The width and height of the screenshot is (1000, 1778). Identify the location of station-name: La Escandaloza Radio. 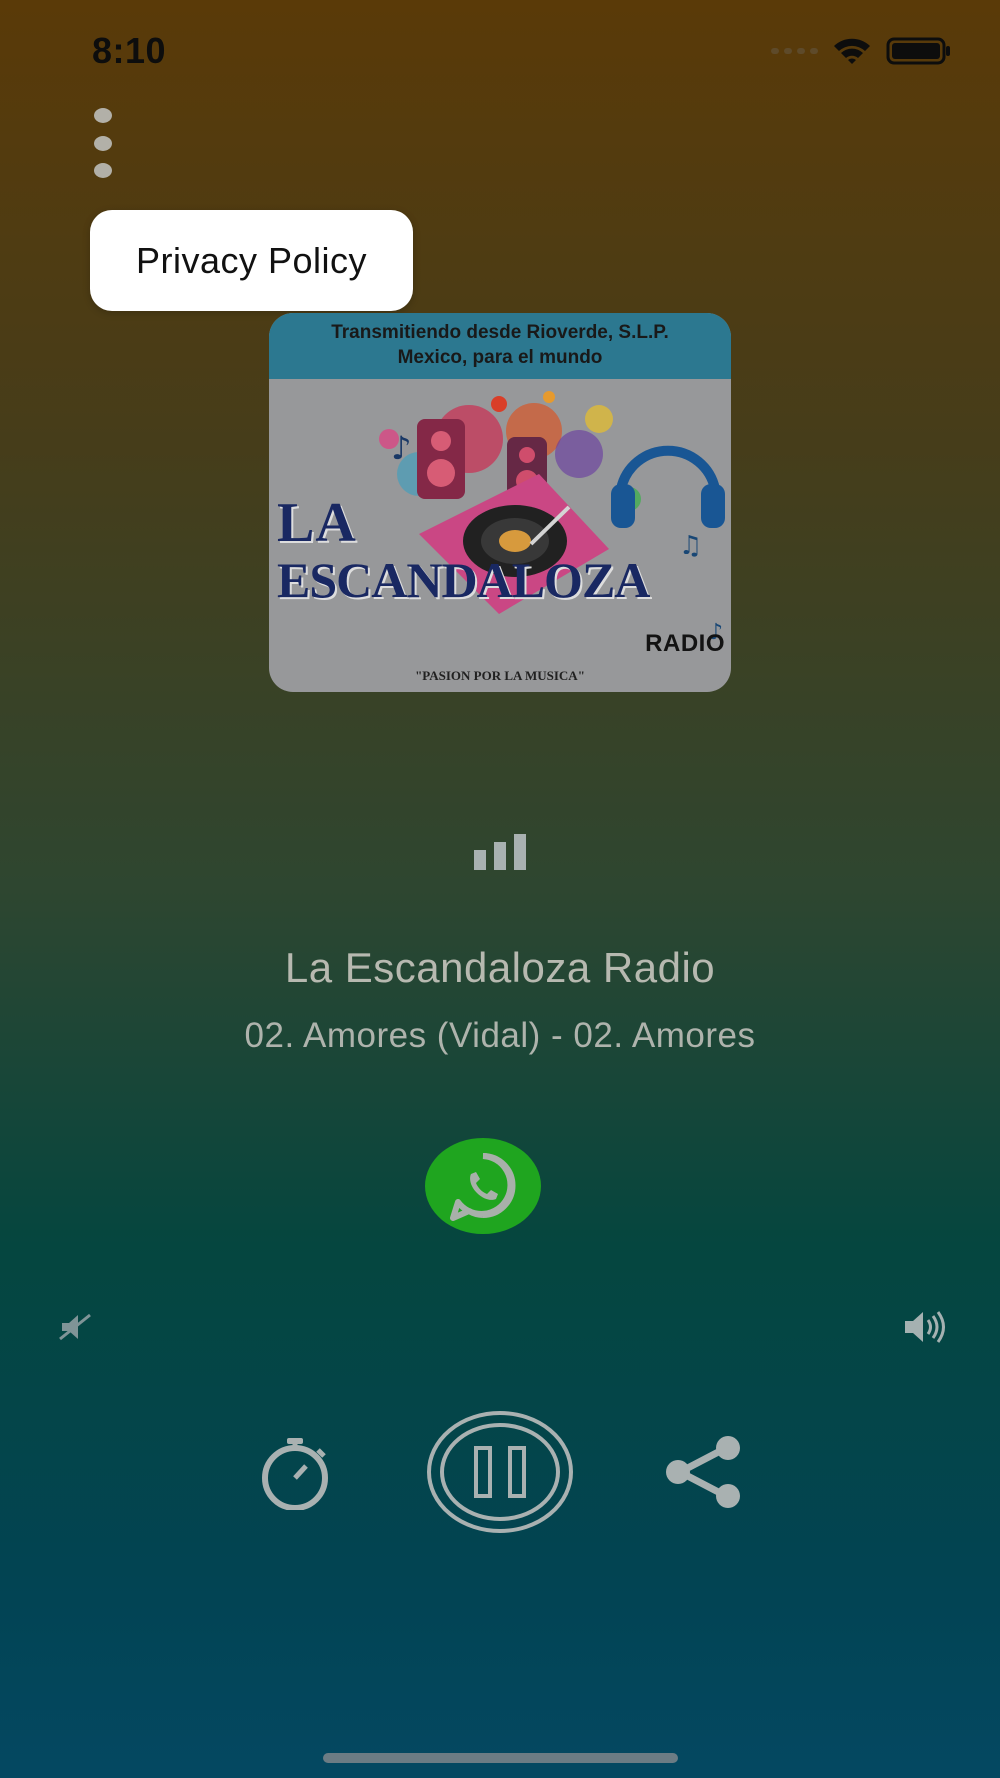
(500, 967).